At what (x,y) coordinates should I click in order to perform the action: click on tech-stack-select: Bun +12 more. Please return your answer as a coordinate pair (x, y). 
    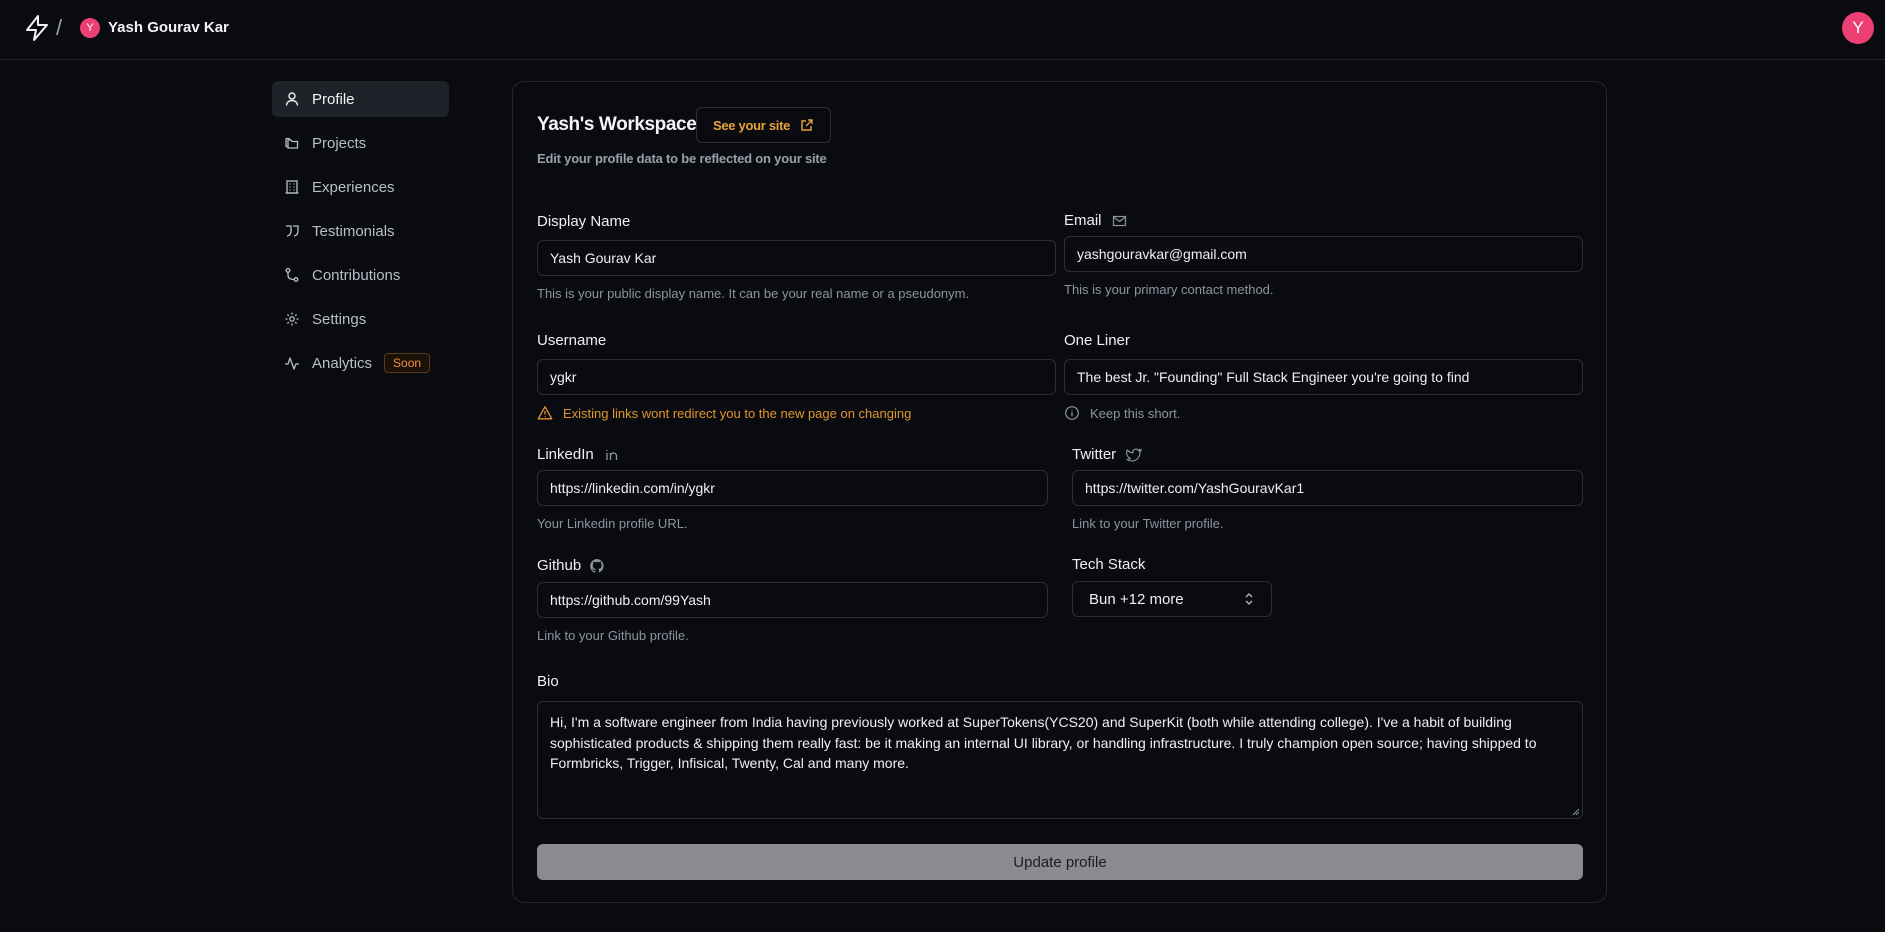
    Looking at the image, I should click on (1172, 599).